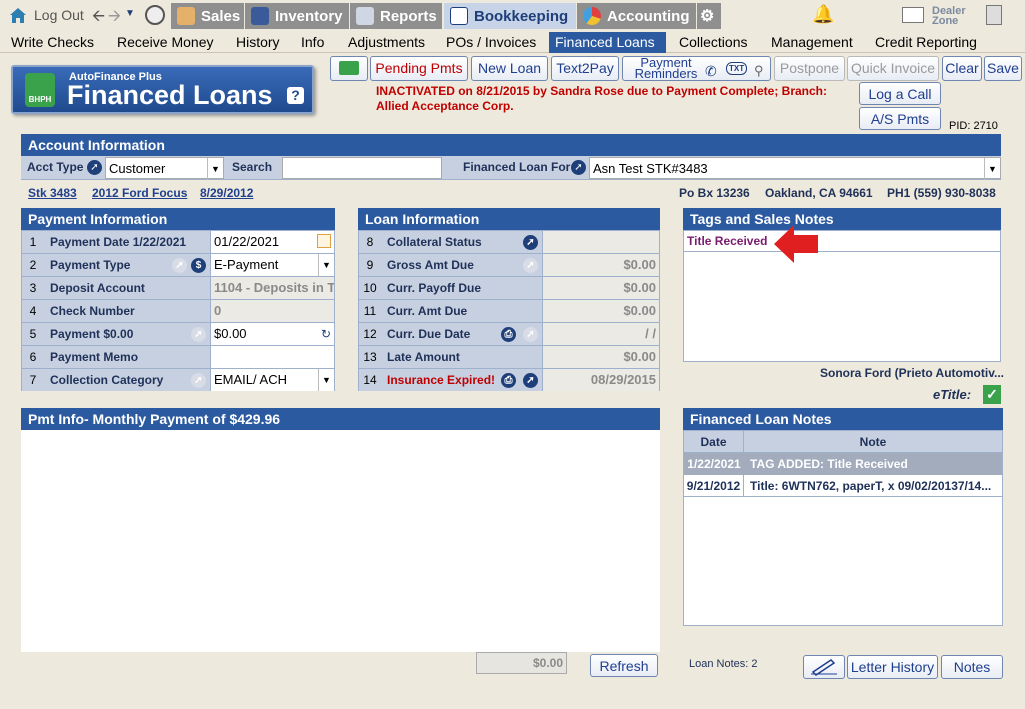  Describe the element at coordinates (723, 664) in the screenshot. I see `loan-notes-count: Loan Notes: 2` at that location.